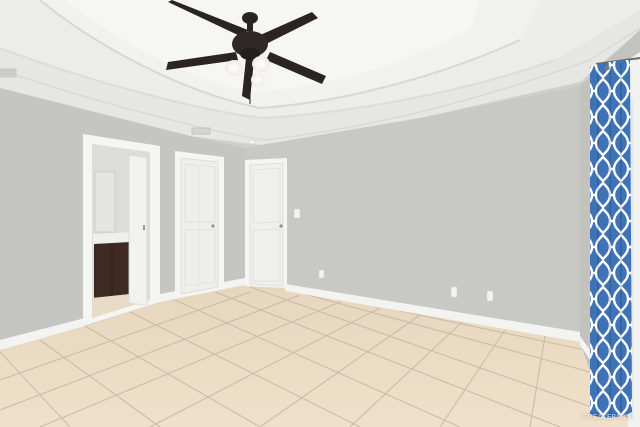  I want to click on bathroom-doorway, so click(121, 230).